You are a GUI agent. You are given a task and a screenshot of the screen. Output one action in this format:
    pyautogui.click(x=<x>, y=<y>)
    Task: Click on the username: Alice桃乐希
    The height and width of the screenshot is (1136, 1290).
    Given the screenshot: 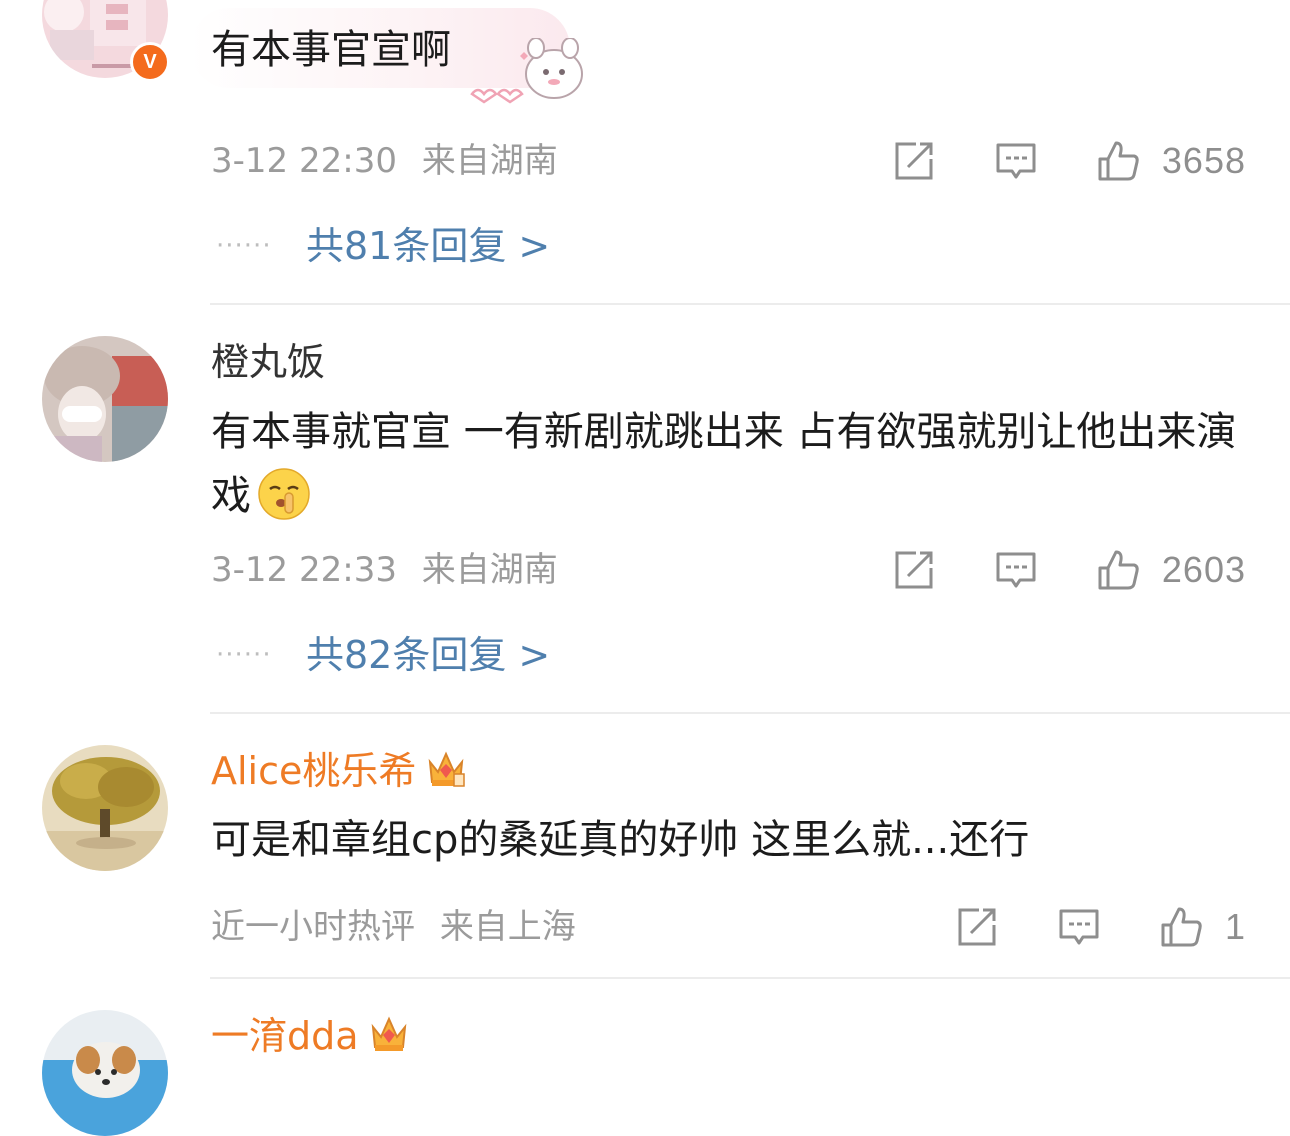 What is the action you would take?
    pyautogui.click(x=339, y=771)
    